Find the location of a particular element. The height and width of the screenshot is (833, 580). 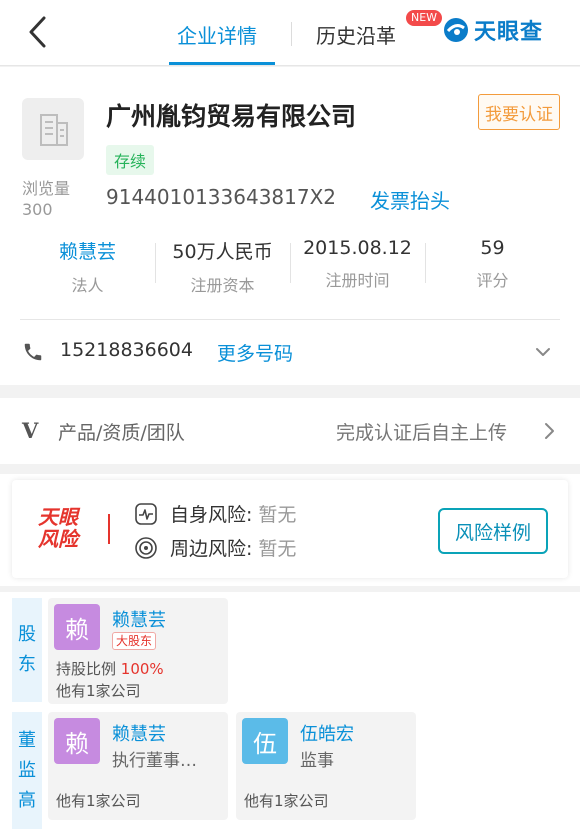

risk-sample-button: 风险样例 is located at coordinates (493, 531).